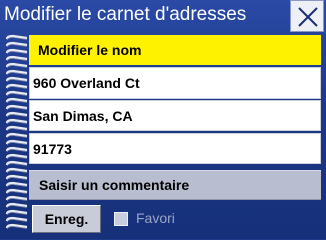 This screenshot has width=326, height=240. I want to click on address-city-value: San Dimas, CA, so click(83, 115).